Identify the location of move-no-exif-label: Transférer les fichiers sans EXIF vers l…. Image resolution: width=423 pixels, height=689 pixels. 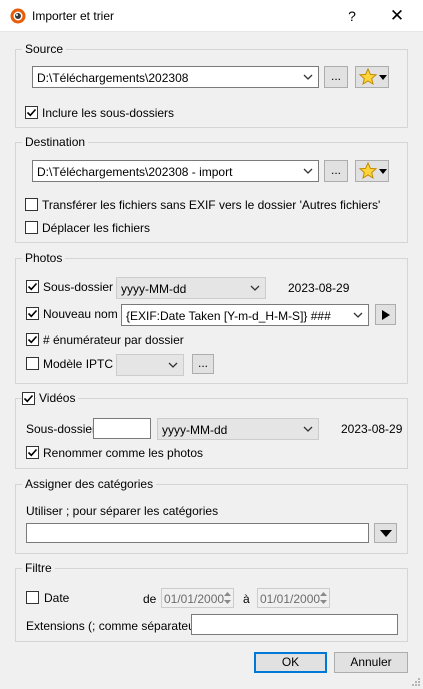
(211, 205).